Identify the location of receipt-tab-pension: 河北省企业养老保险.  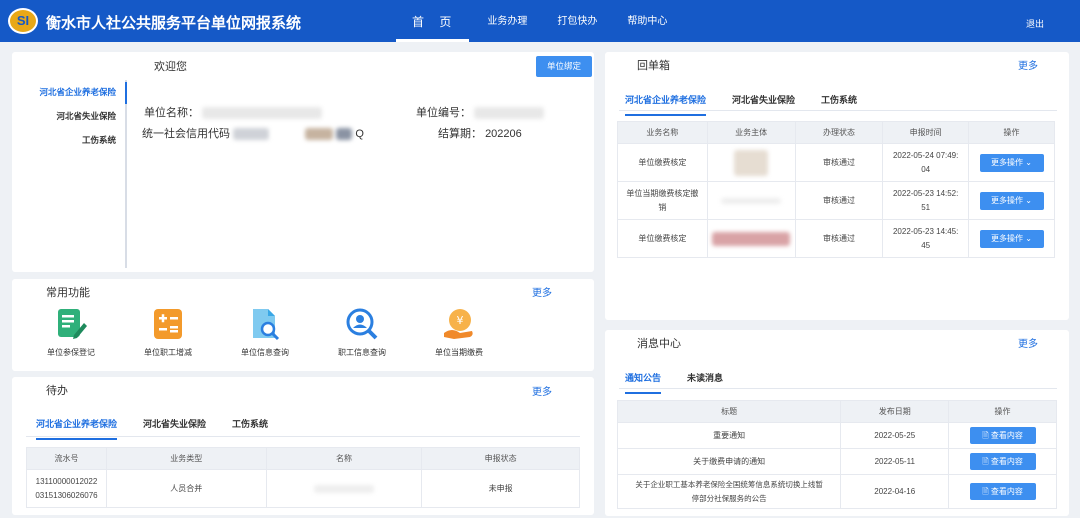
(666, 104).